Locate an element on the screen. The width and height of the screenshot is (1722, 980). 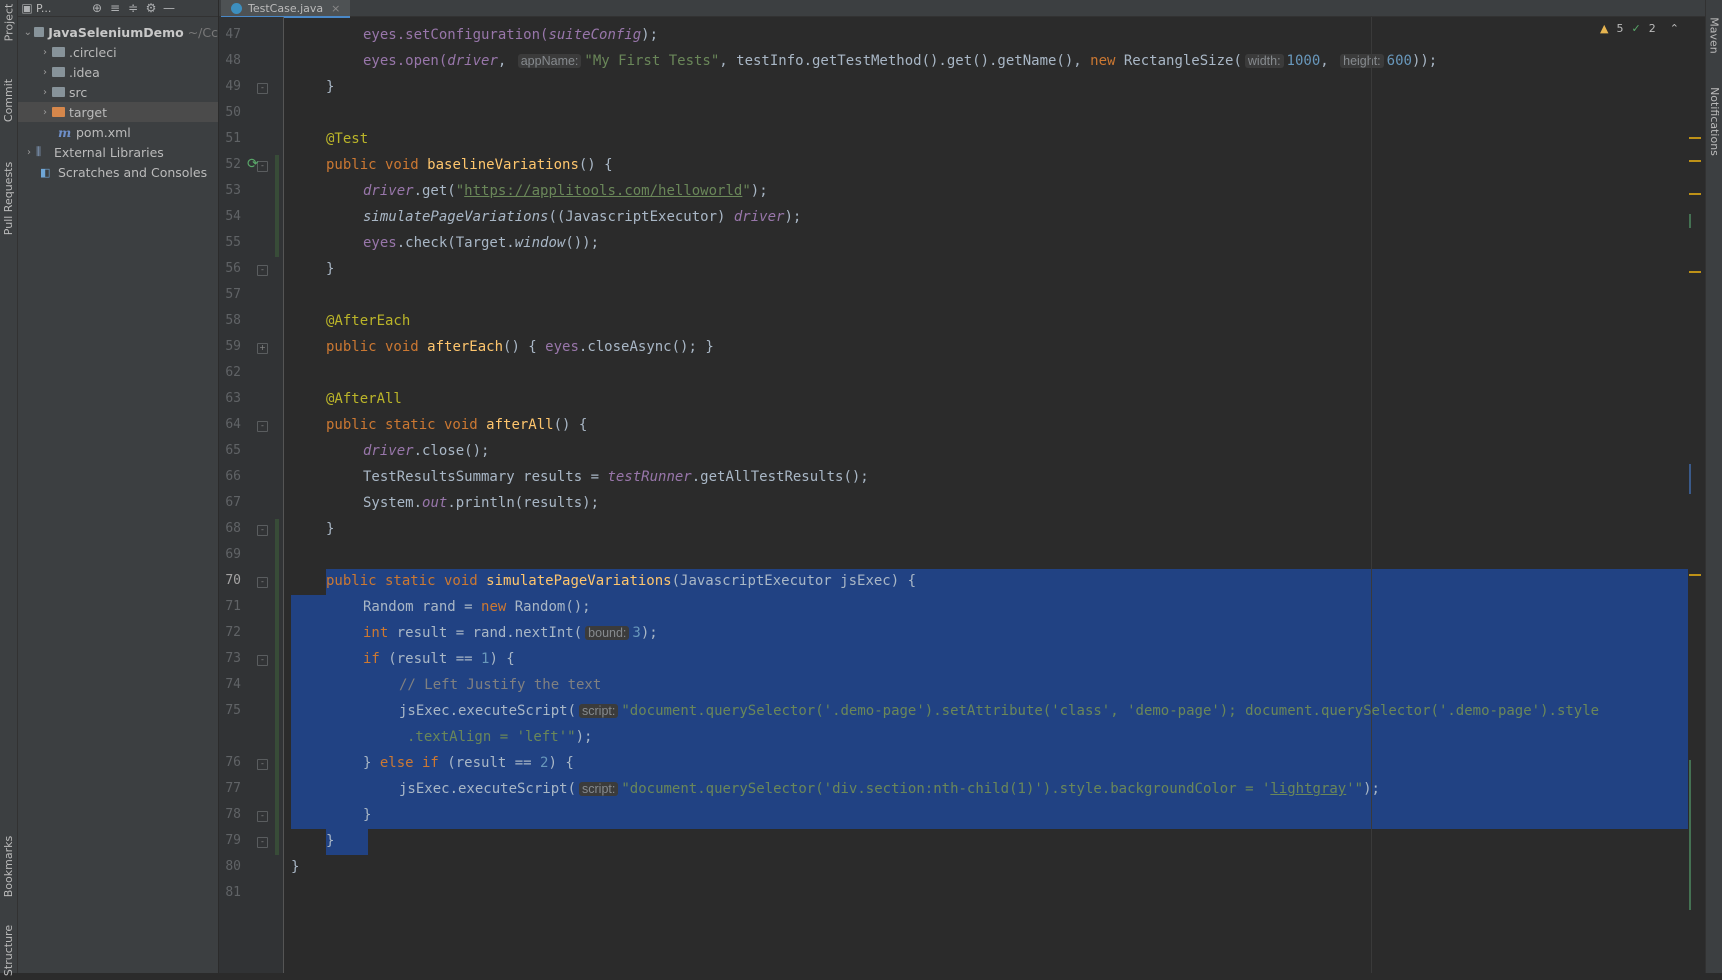
tree-item-label: JavaSeleniumDemo is located at coordinates (116, 32).